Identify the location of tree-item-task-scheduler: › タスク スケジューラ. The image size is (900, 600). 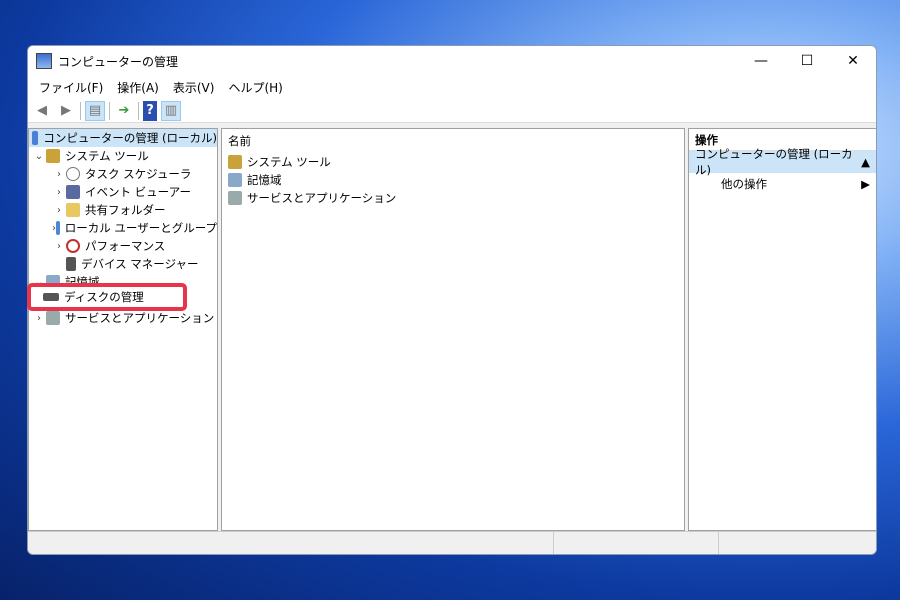
(123, 174).